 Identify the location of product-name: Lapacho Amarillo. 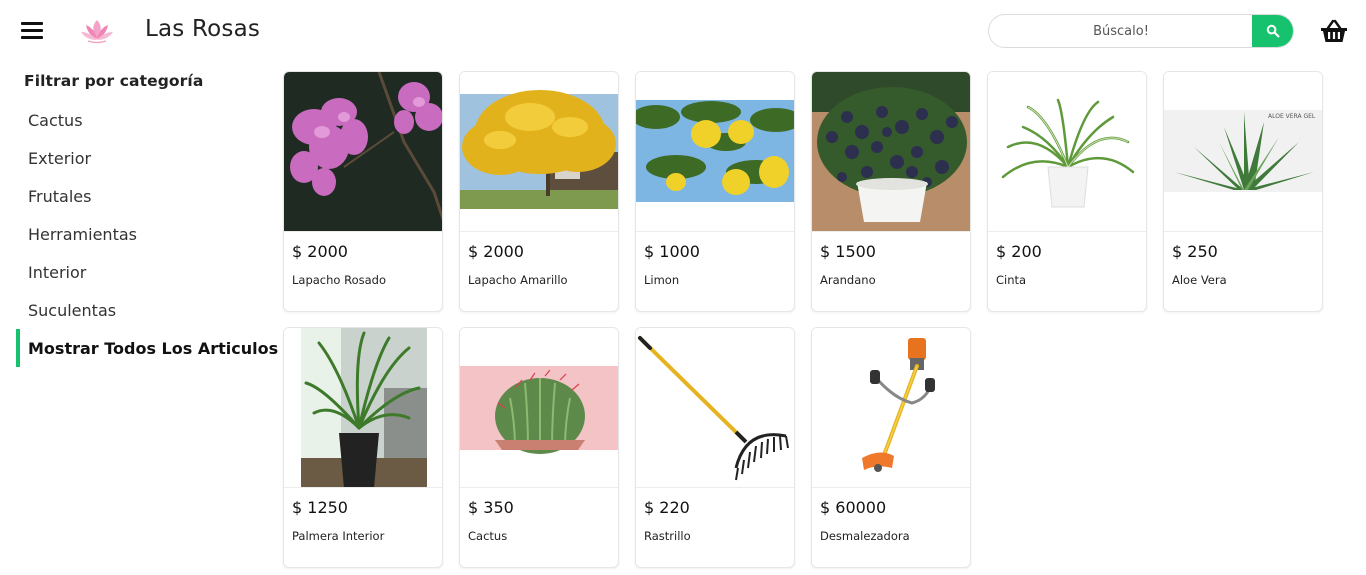
(518, 280).